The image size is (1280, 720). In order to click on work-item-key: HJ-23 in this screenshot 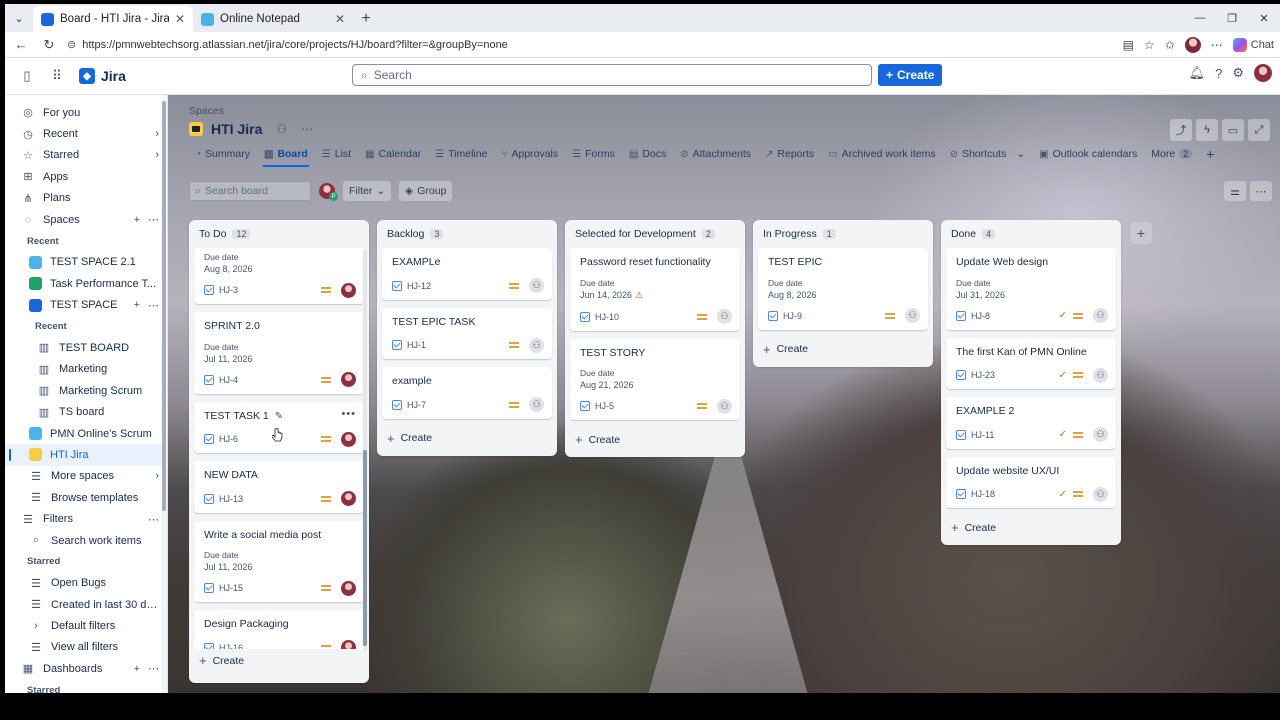, I will do `click(1015, 375)`.